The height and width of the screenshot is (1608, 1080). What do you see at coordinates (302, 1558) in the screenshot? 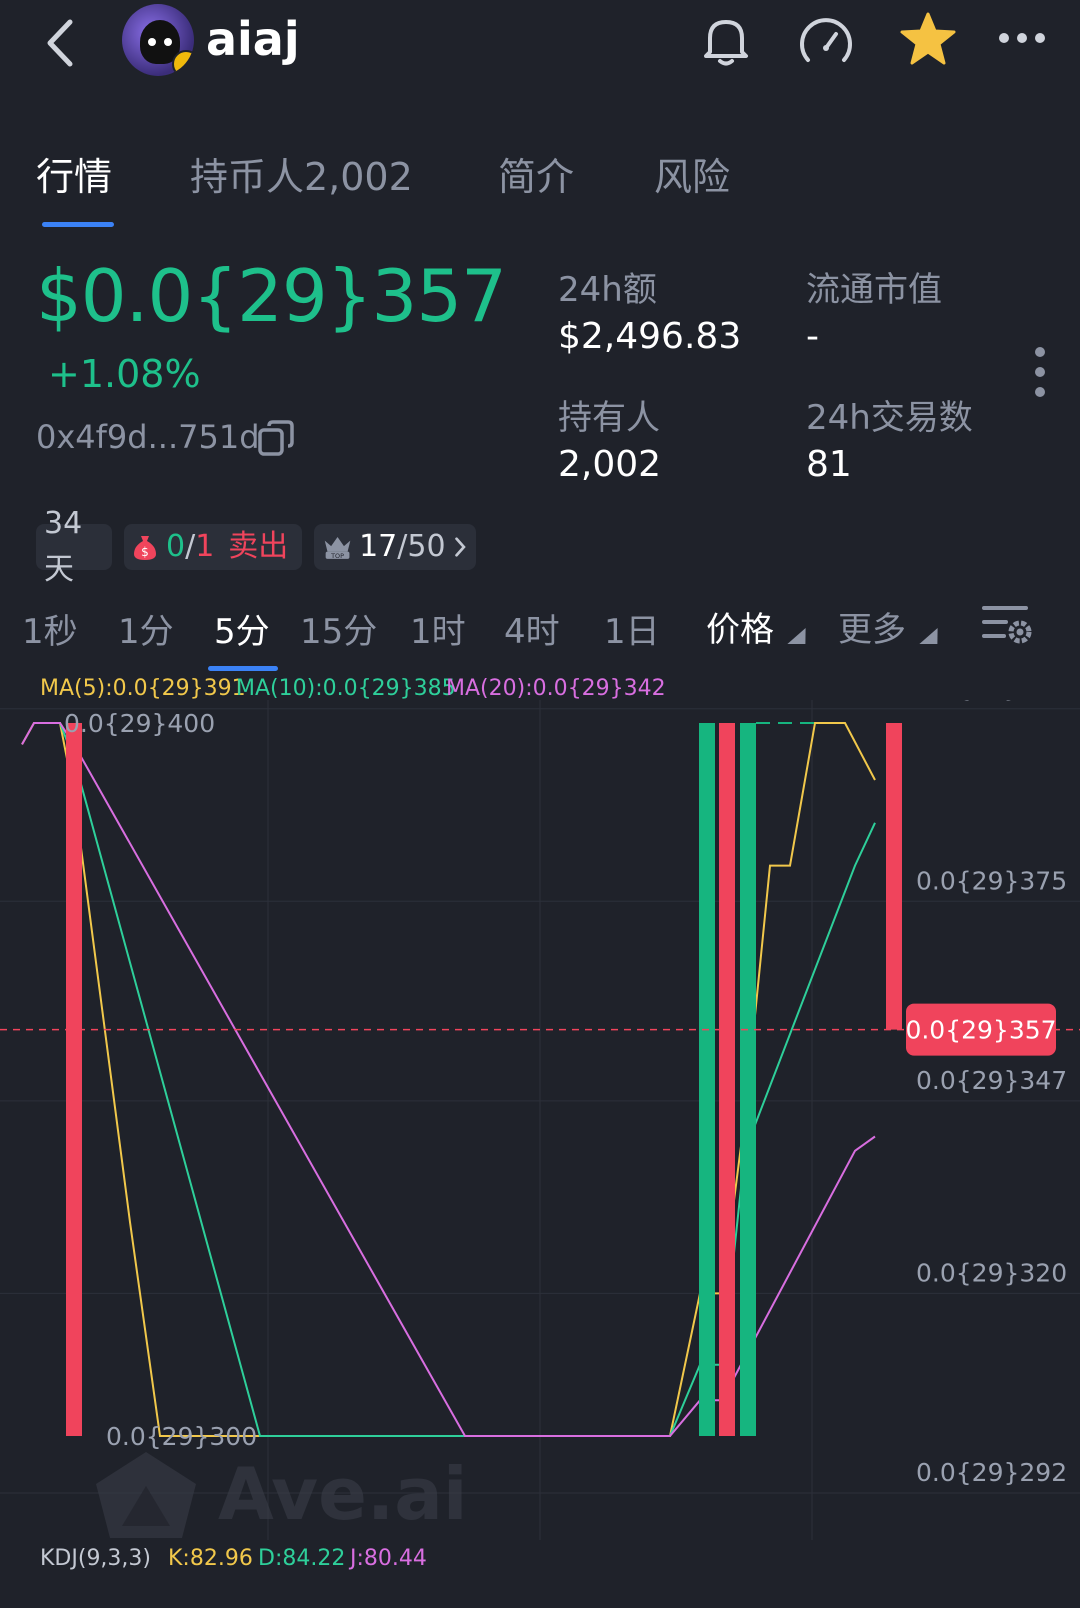
I see `kdj-d: D:84.22` at bounding box center [302, 1558].